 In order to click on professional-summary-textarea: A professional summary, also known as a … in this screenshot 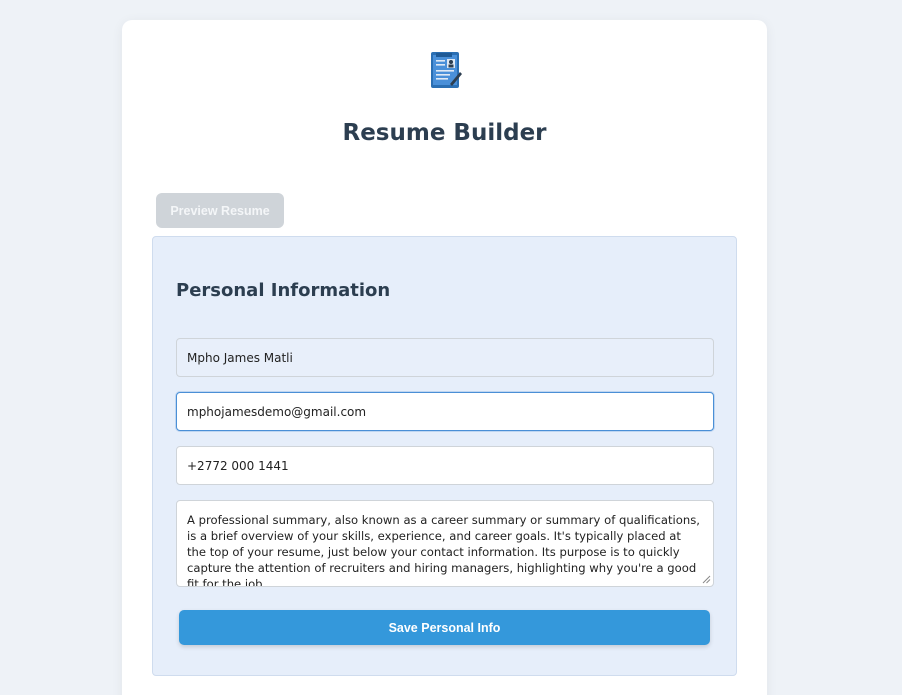, I will do `click(445, 543)`.